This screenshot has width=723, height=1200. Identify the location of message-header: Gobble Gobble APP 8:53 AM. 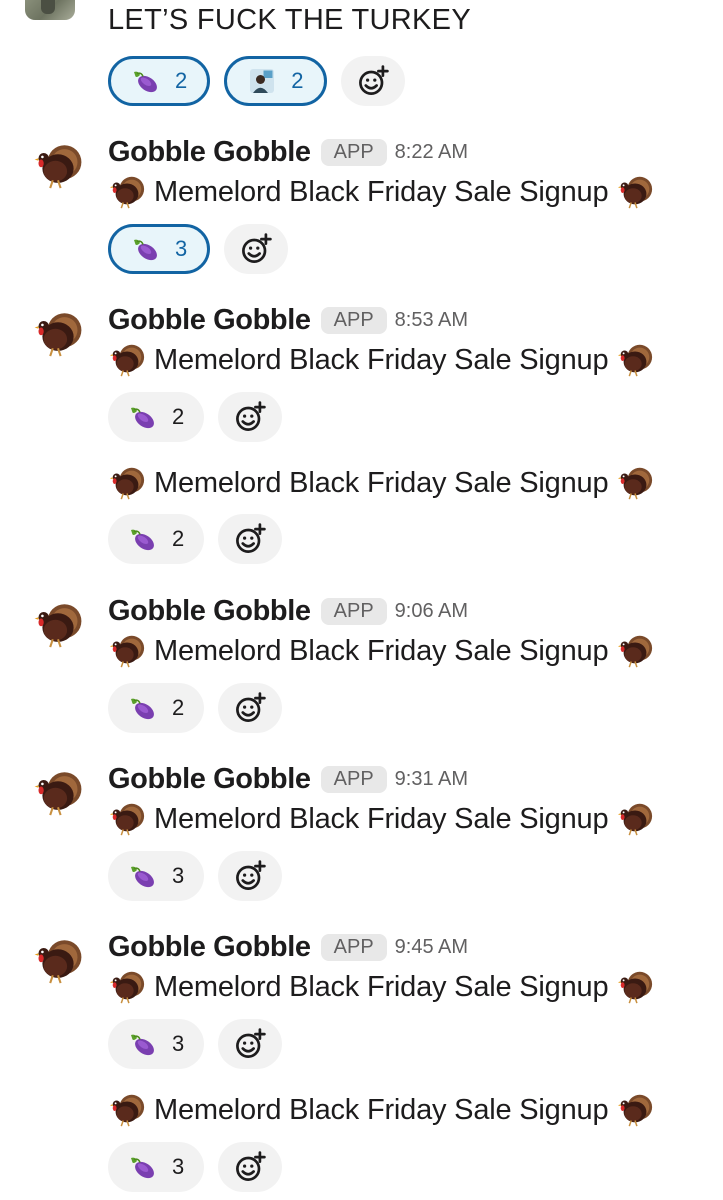
(288, 320).